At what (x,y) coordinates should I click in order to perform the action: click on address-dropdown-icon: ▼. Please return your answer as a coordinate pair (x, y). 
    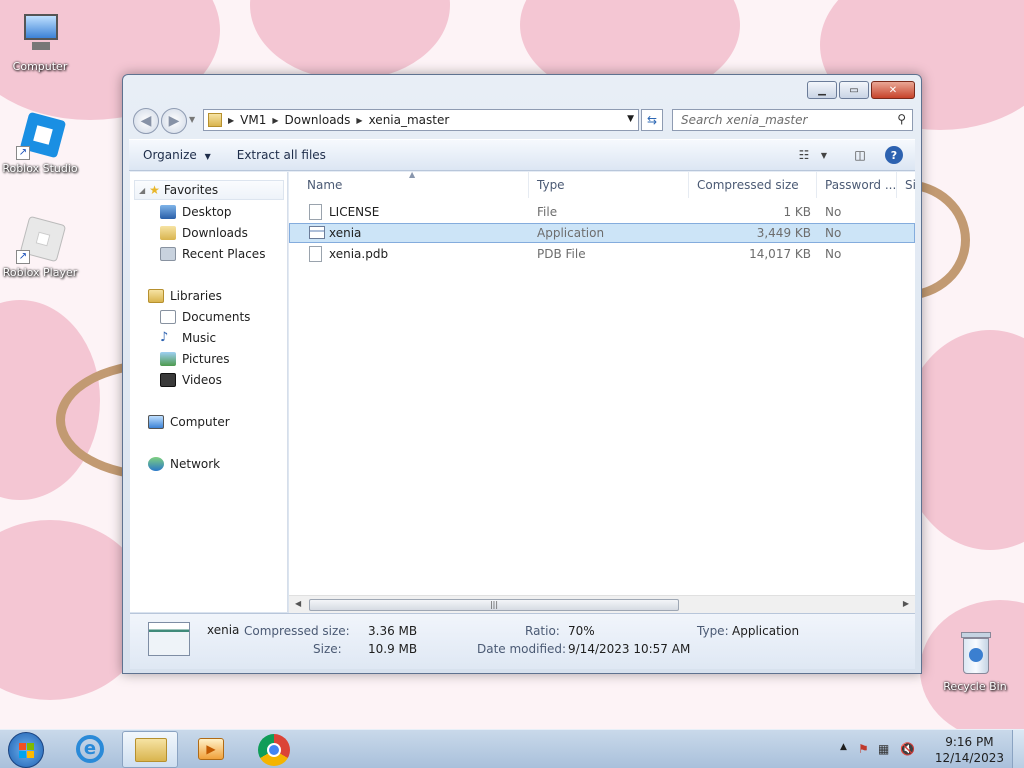
    Looking at the image, I should click on (630, 119).